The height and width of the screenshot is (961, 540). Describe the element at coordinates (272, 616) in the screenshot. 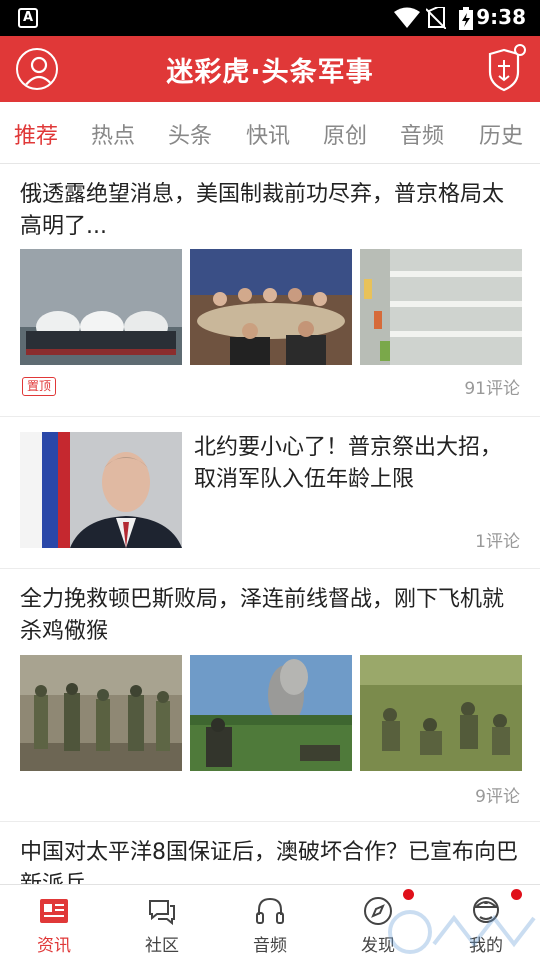

I see `article-title: 全力挽救顿巴斯败局，泽连前线督战，刚下飞机就杀鸡儆猴` at that location.